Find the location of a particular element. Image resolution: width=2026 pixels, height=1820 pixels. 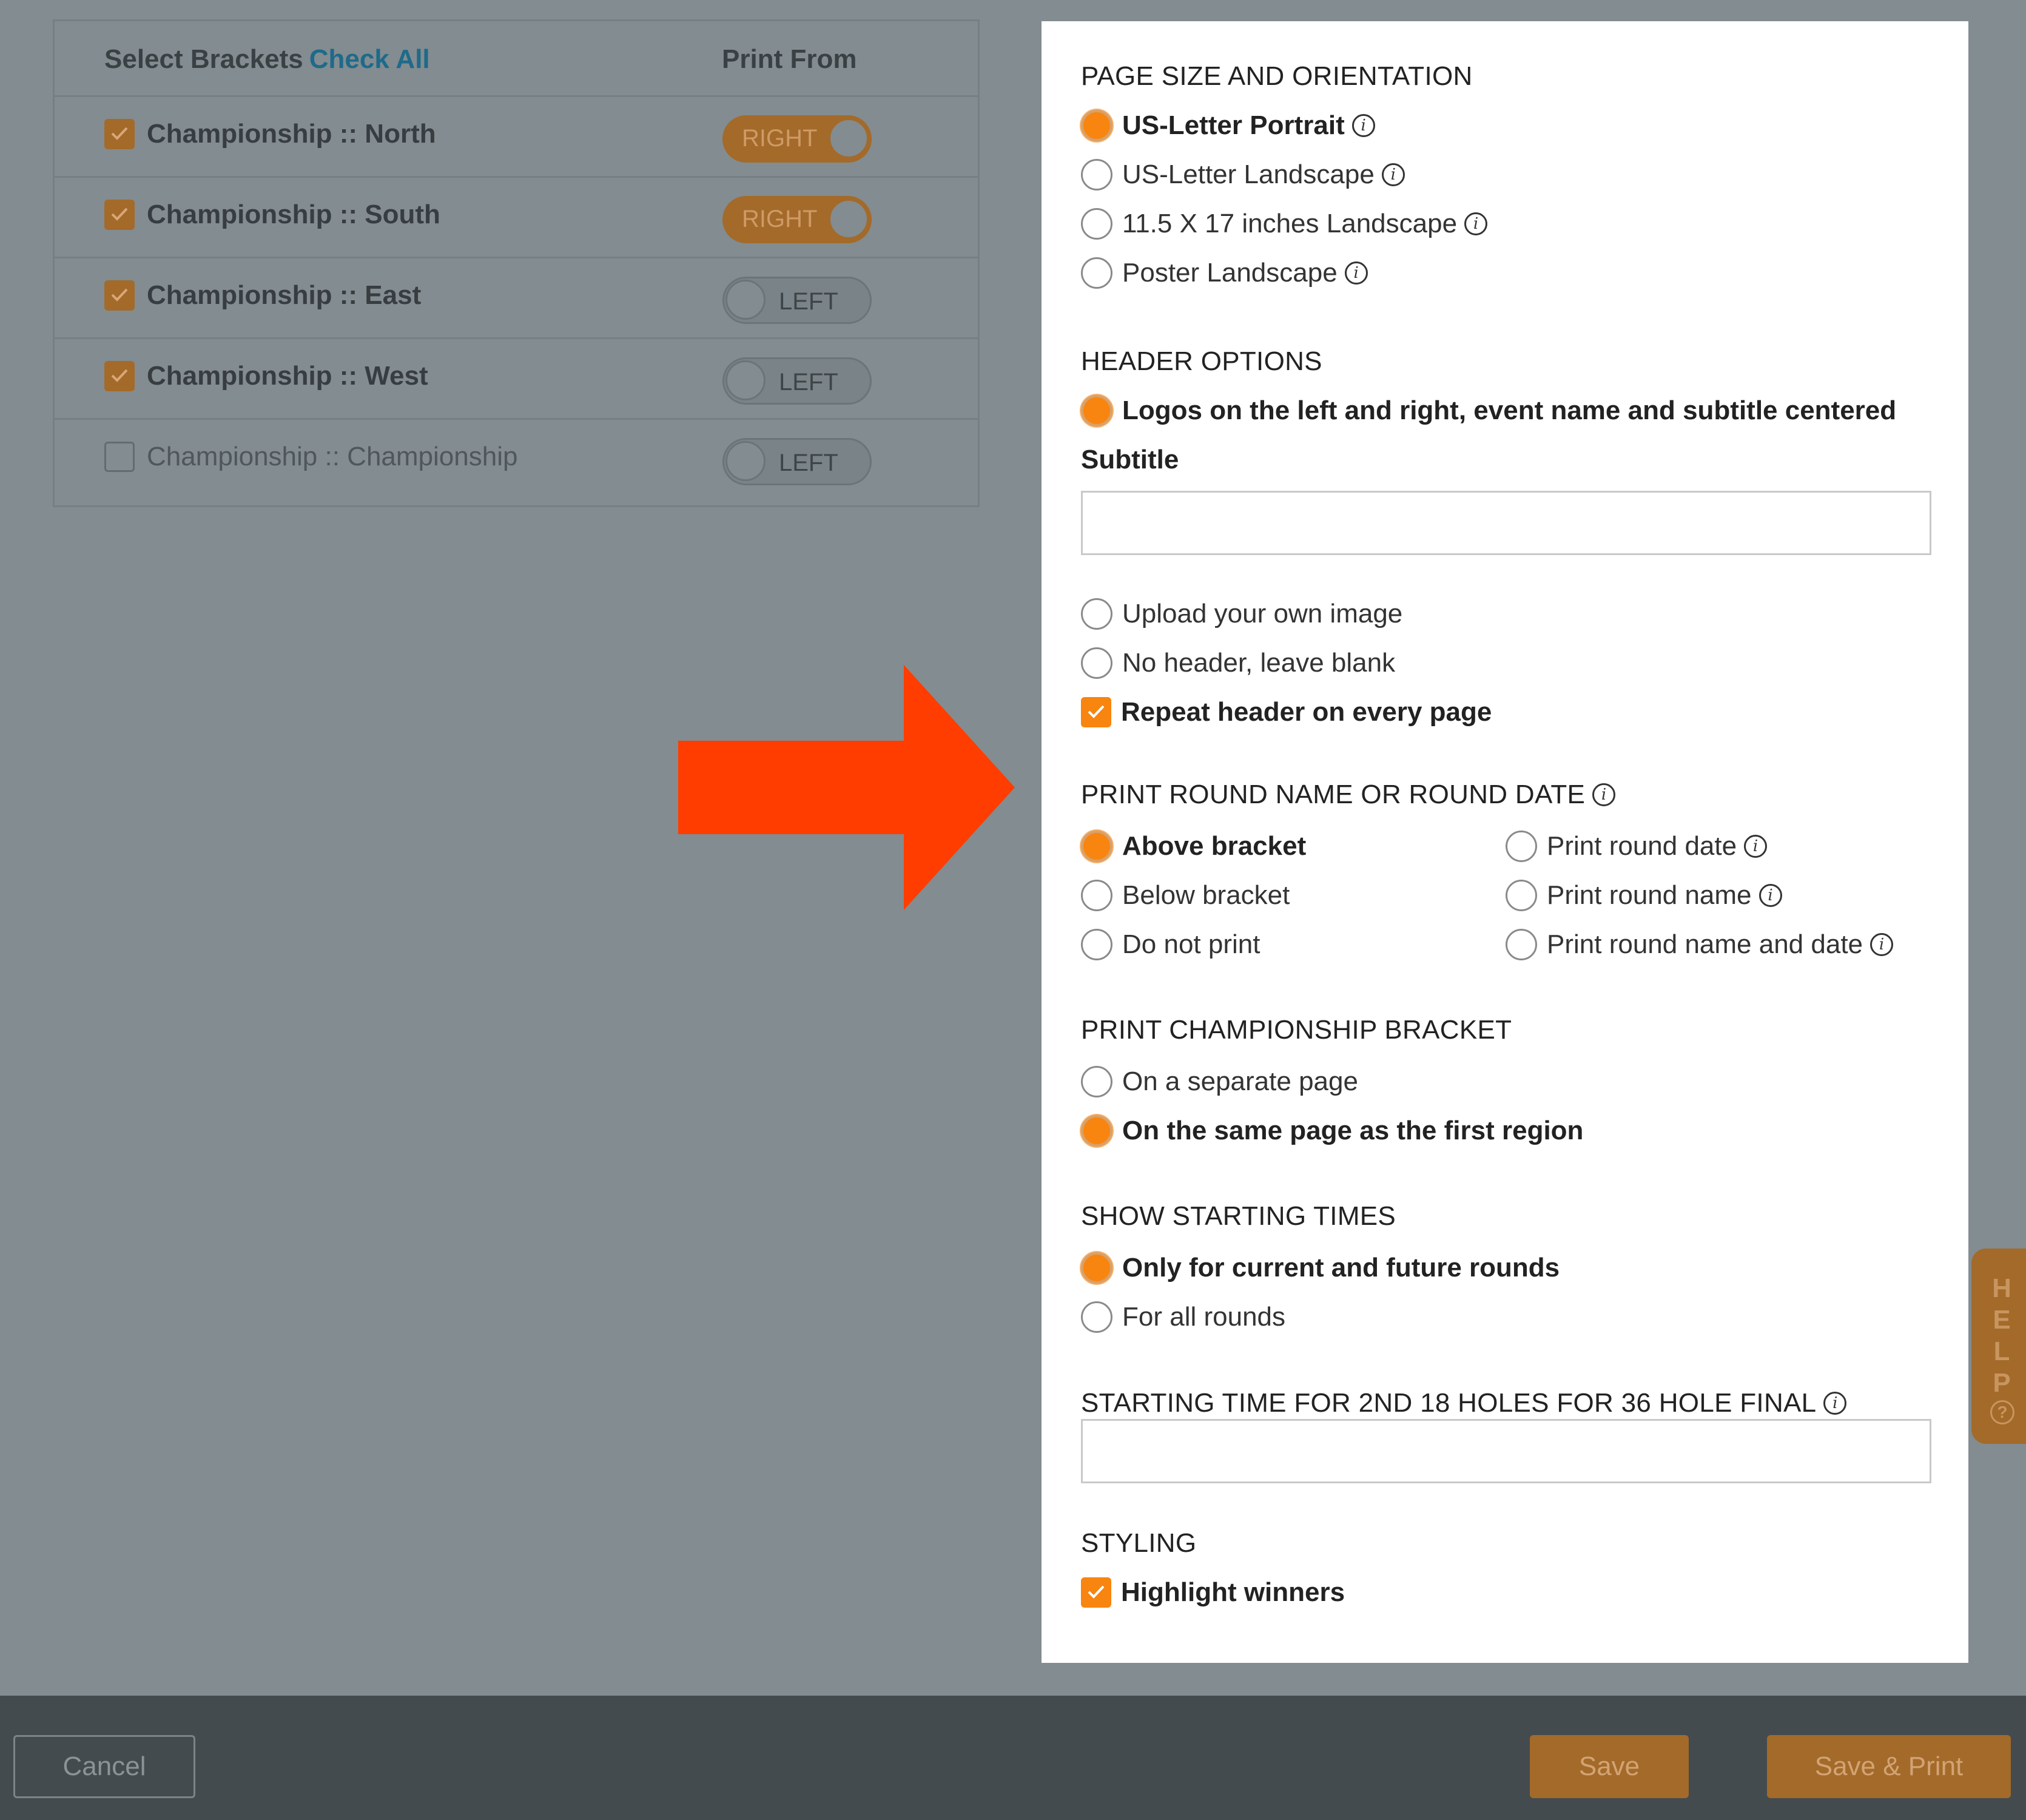

help-tab: H E L P ? is located at coordinates (1998, 1346).